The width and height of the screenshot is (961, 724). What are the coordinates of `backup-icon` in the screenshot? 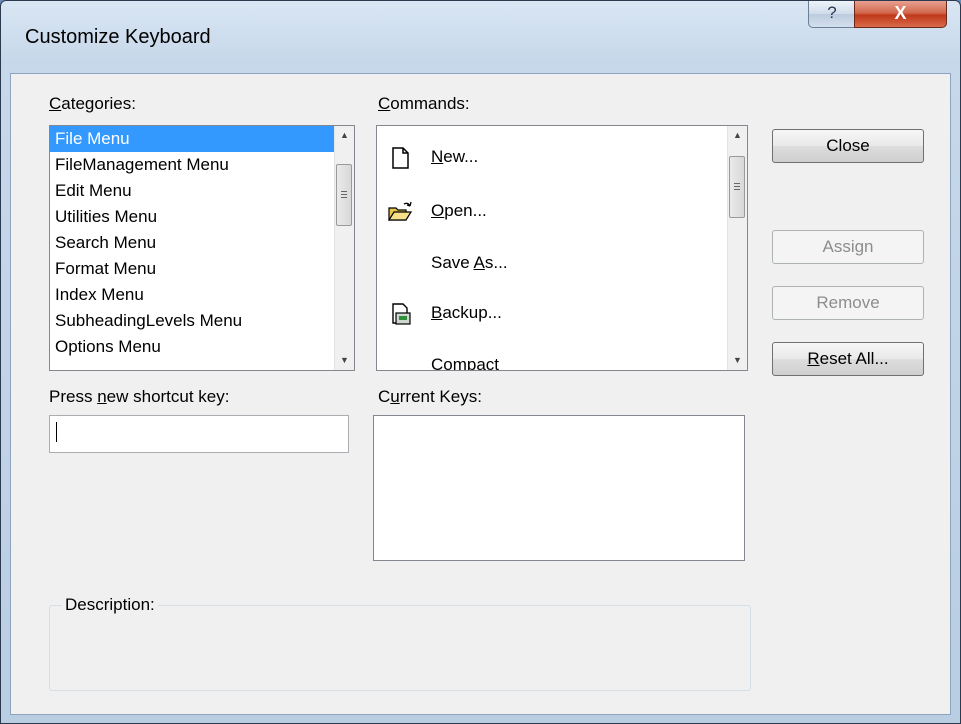 It's located at (400, 314).